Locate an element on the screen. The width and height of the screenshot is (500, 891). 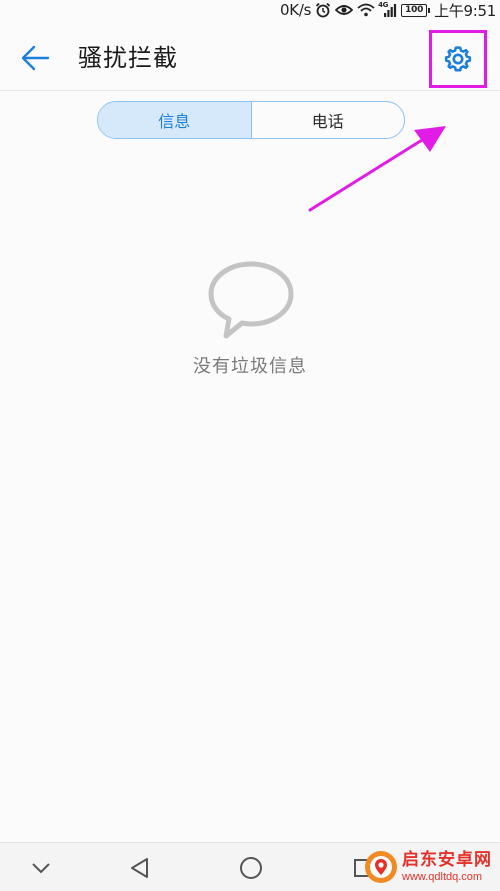
hide-nav-button is located at coordinates (41, 868).